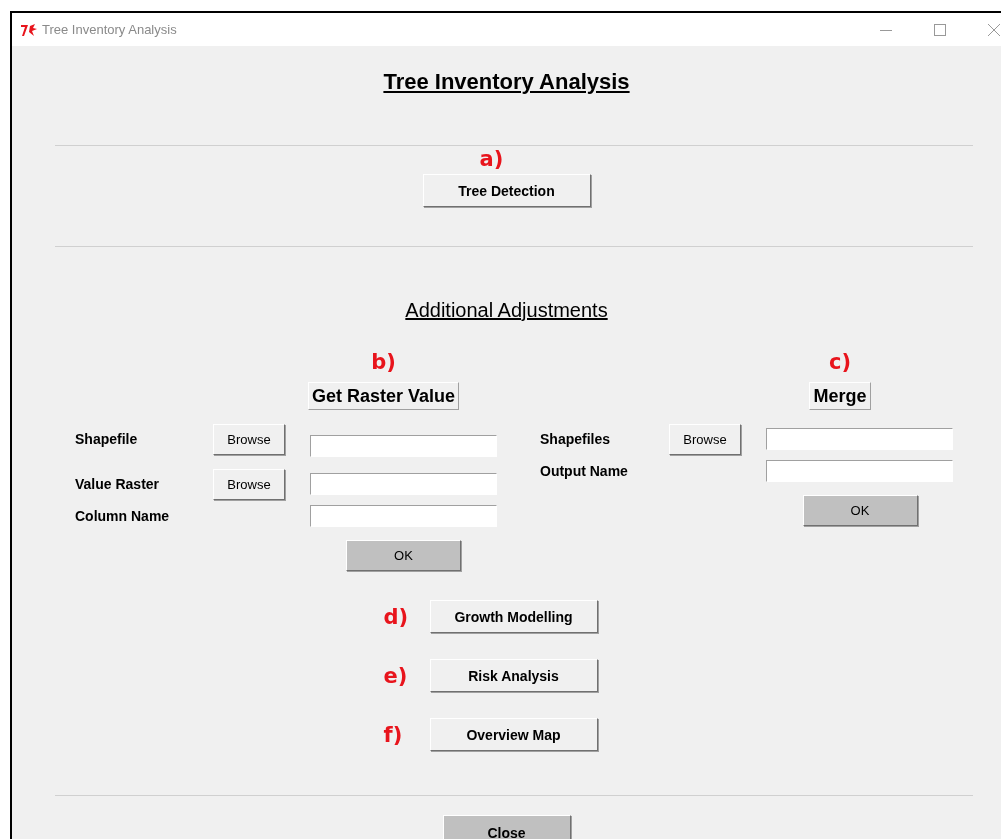 The image size is (1001, 839). I want to click on step-marker: e), so click(394, 675).